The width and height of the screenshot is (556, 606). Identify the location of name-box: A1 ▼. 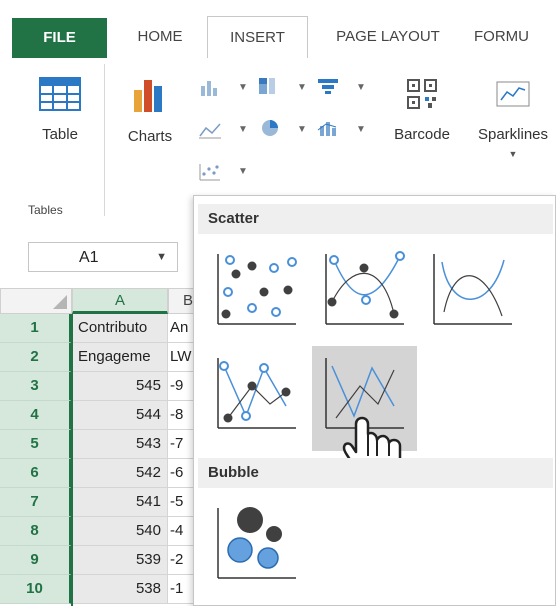
(103, 257).